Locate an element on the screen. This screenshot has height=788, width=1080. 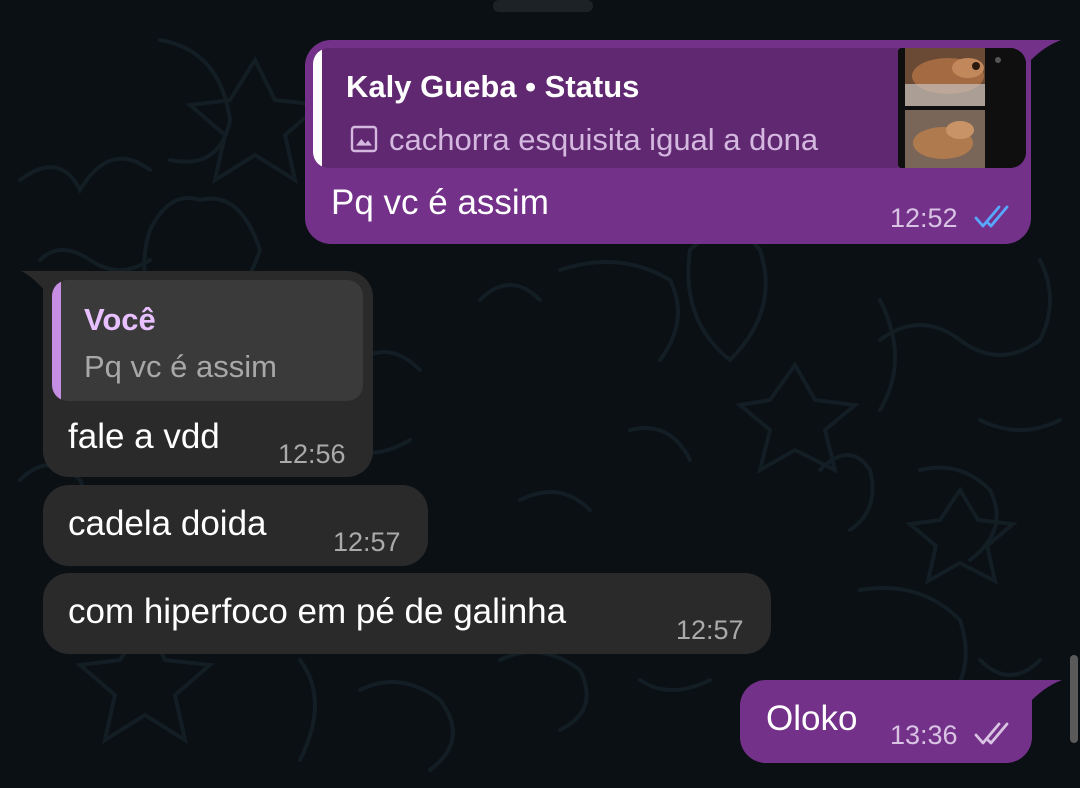
message-bubble-outgoing: Oloko 13:36 is located at coordinates (901, 721).